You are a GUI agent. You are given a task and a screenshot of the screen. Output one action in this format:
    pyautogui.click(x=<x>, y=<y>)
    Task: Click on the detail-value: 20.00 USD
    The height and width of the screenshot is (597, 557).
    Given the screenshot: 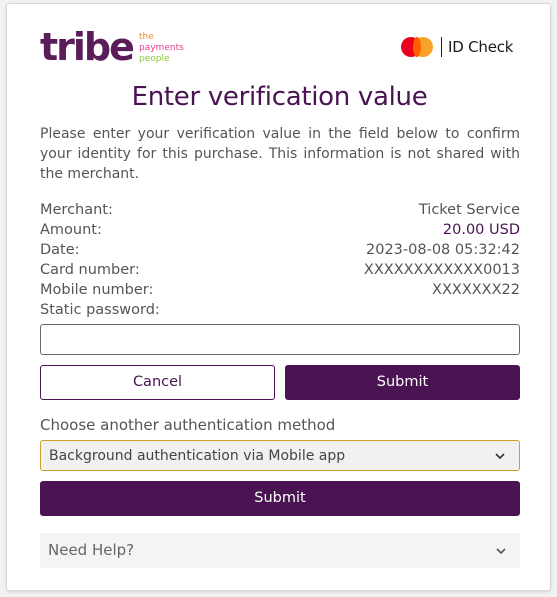 What is the action you would take?
    pyautogui.click(x=481, y=230)
    